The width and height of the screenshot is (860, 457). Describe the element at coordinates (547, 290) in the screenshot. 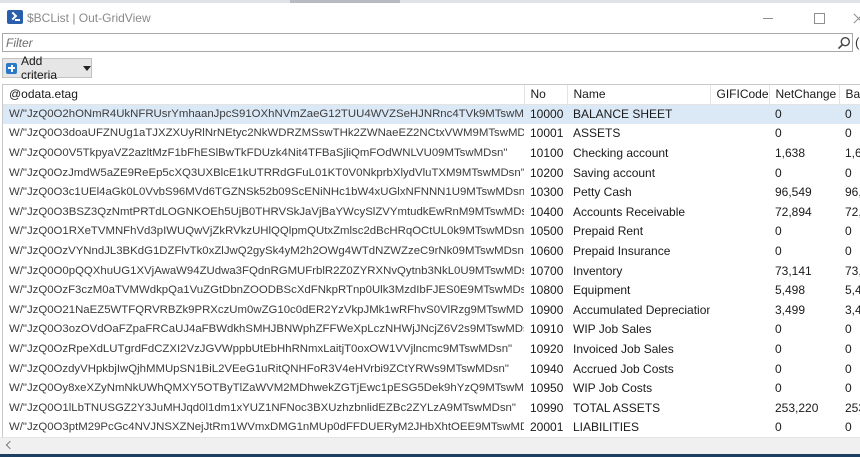

I see `cell-no: 10800` at that location.